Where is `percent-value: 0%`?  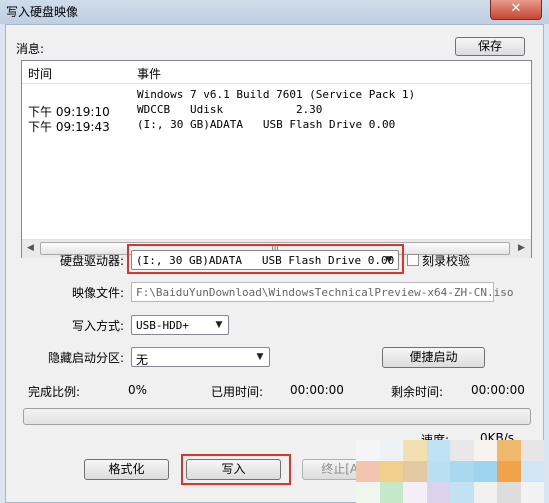
percent-value: 0% is located at coordinates (138, 390).